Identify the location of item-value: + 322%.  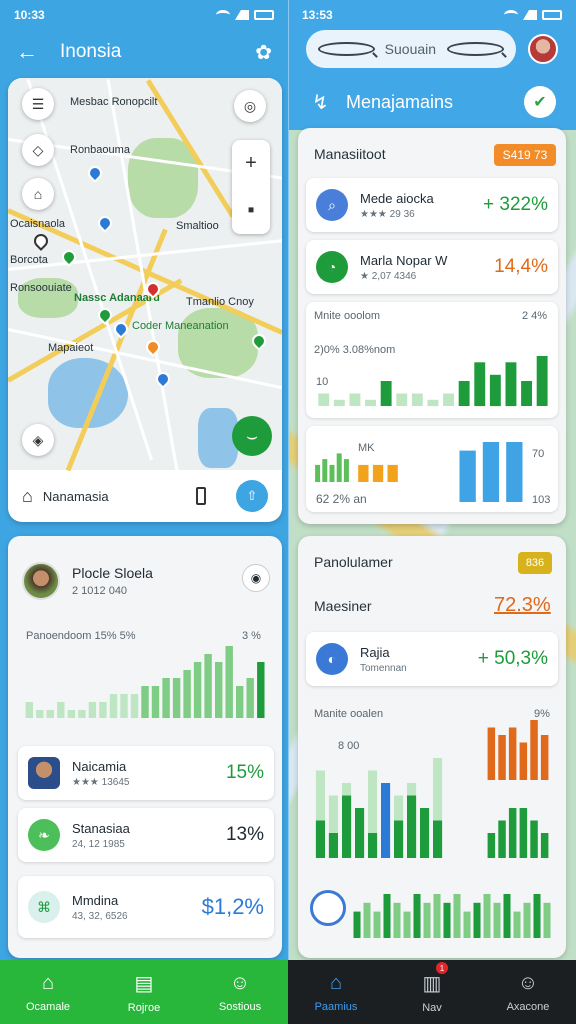
(515, 204).